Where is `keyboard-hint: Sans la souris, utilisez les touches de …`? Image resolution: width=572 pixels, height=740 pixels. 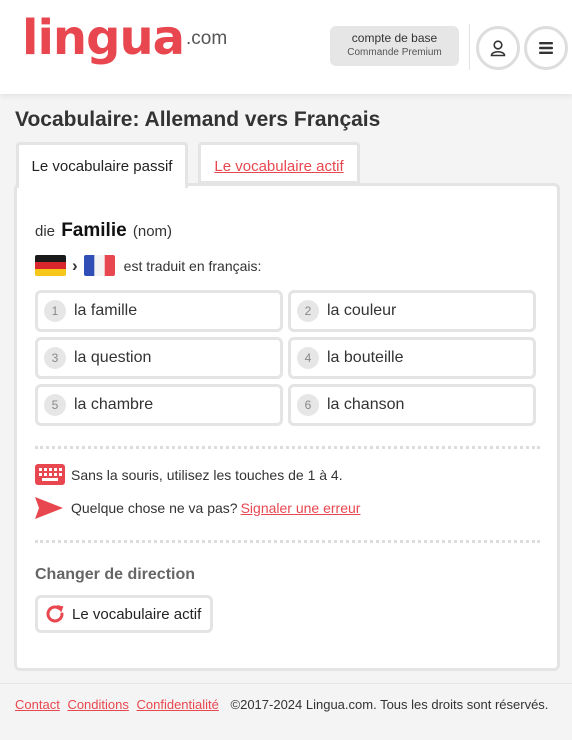 keyboard-hint: Sans la souris, utilisez les touches de … is located at coordinates (189, 474).